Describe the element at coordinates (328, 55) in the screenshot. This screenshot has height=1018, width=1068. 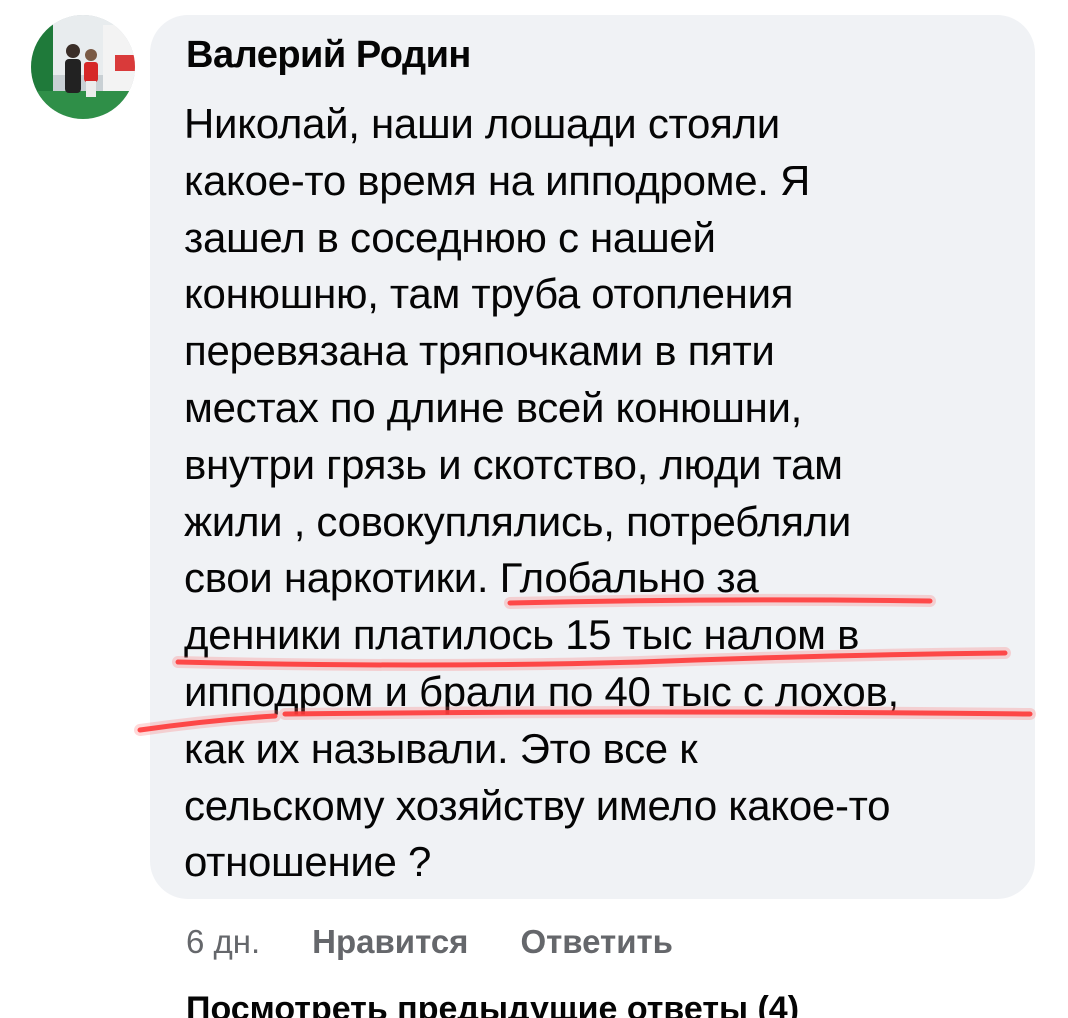
I see `comment-author: Валерий Родин` at that location.